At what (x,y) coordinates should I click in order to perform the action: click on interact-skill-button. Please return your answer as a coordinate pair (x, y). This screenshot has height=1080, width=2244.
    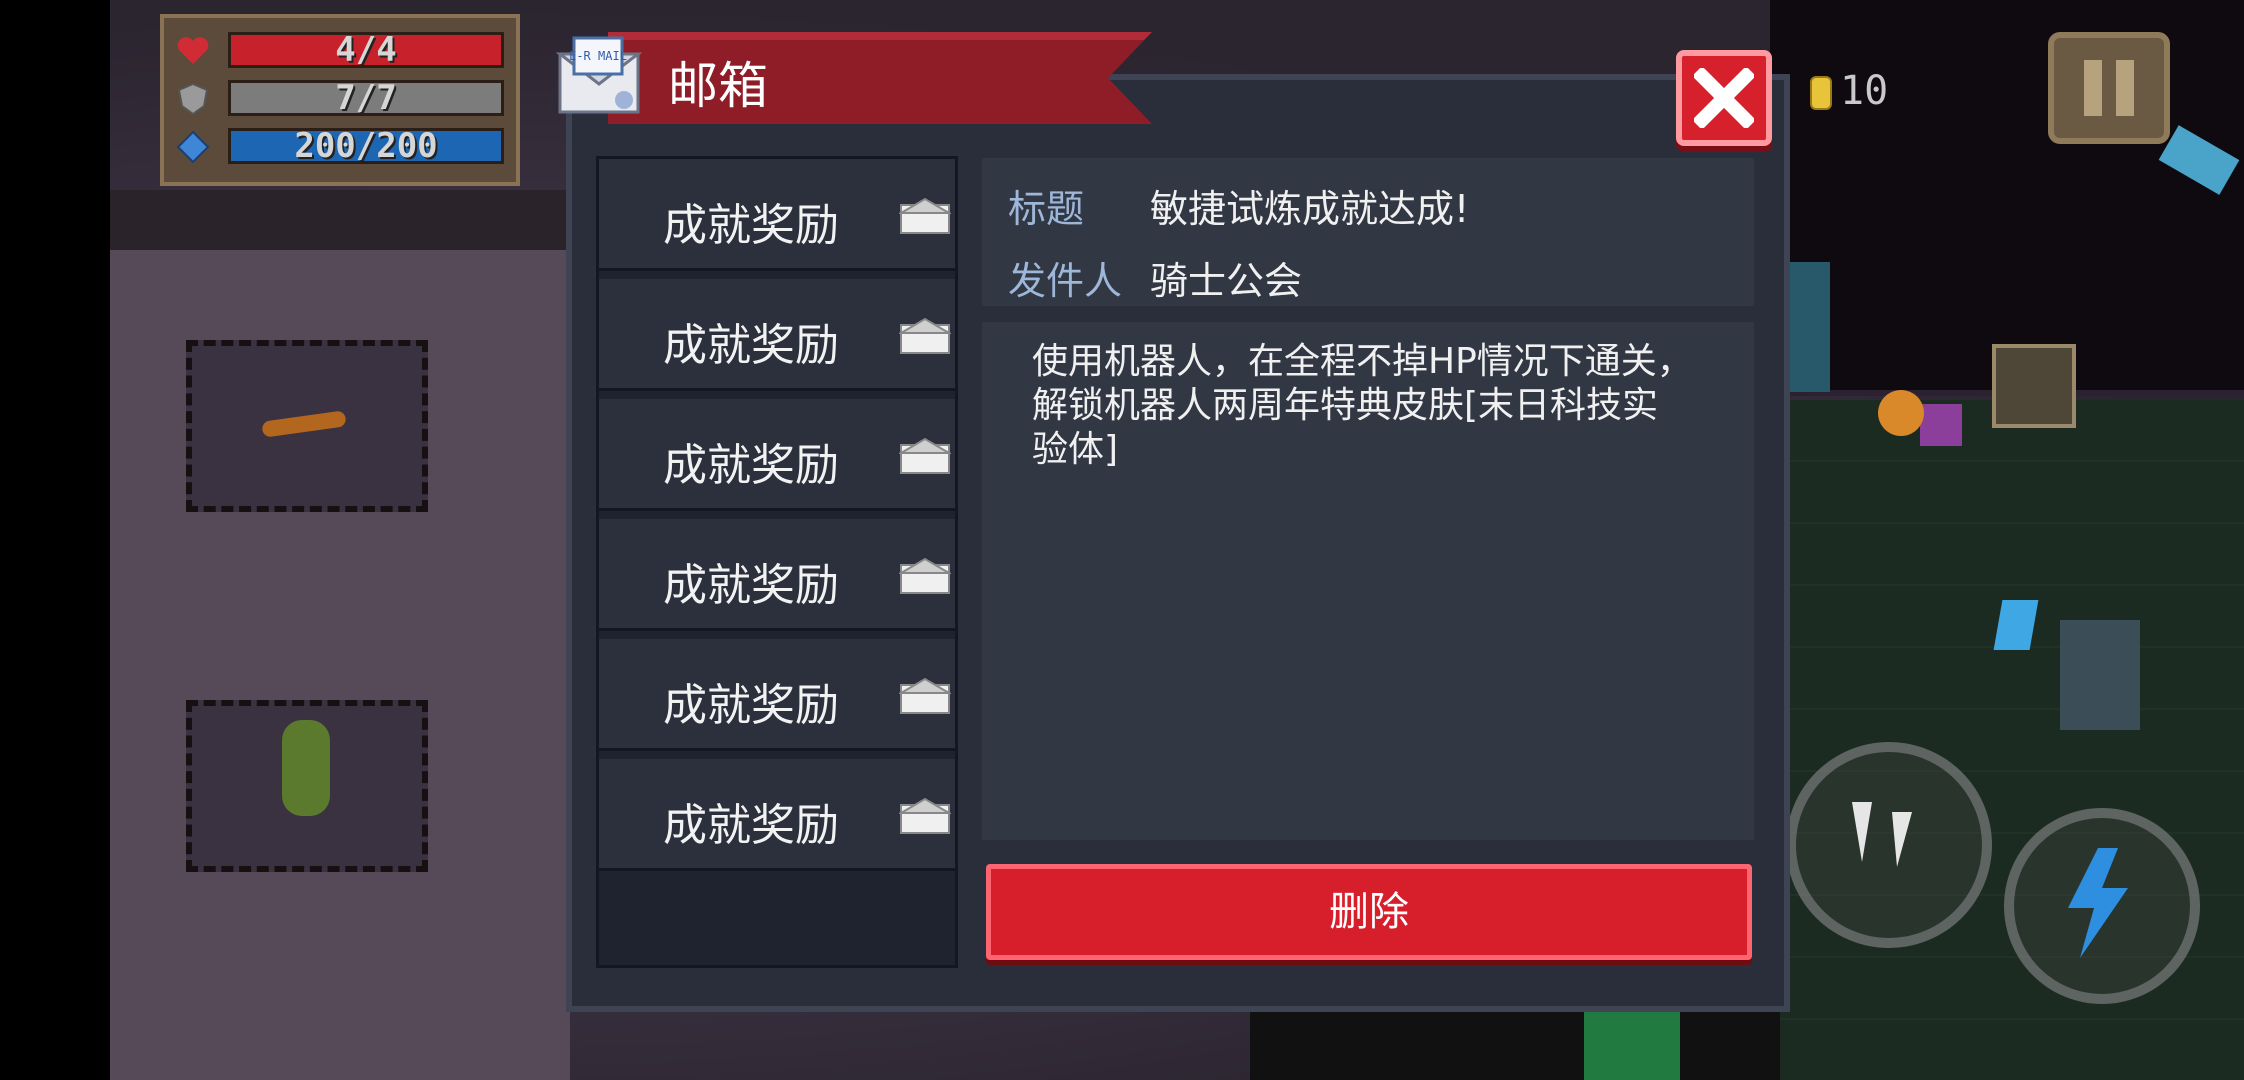
    Looking at the image, I should click on (1889, 845).